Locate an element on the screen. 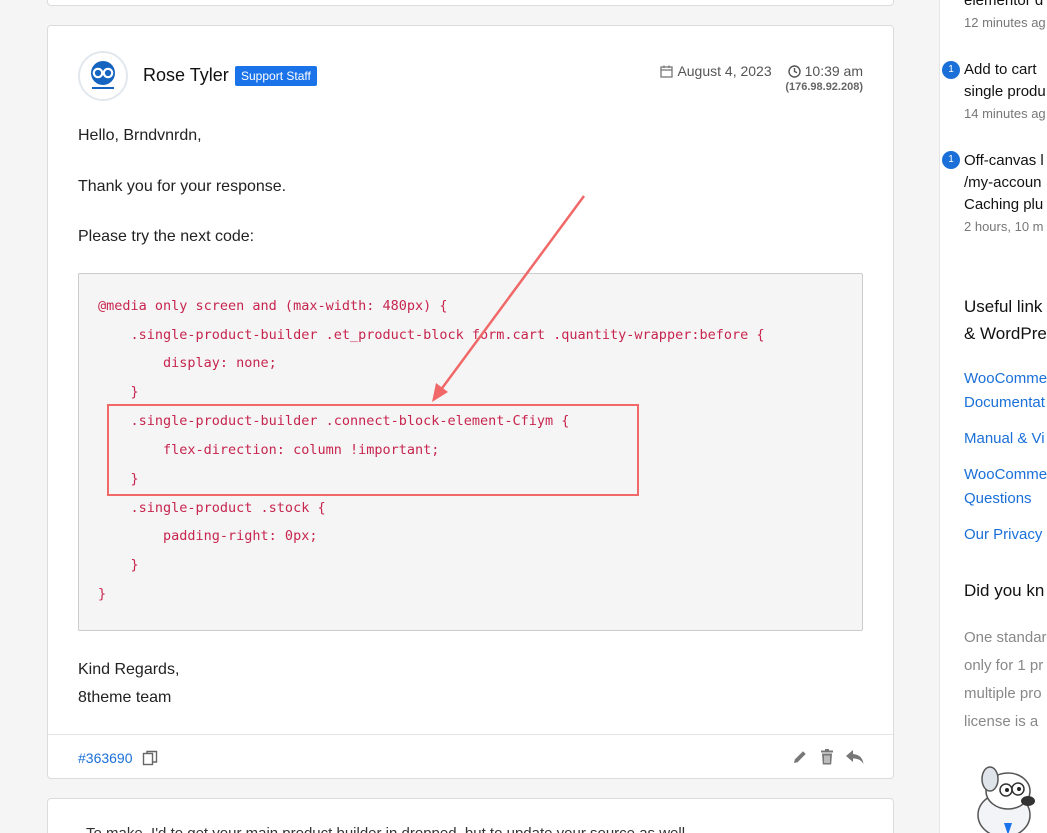  tip-text: multiple pro is located at coordinates (1003, 693).